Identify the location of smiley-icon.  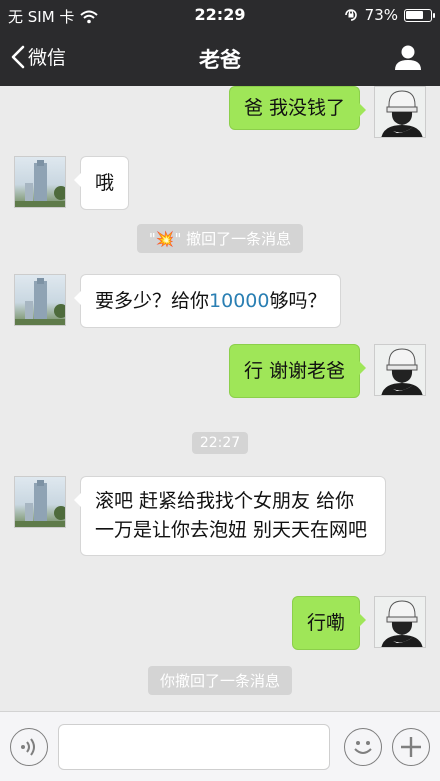
(363, 747).